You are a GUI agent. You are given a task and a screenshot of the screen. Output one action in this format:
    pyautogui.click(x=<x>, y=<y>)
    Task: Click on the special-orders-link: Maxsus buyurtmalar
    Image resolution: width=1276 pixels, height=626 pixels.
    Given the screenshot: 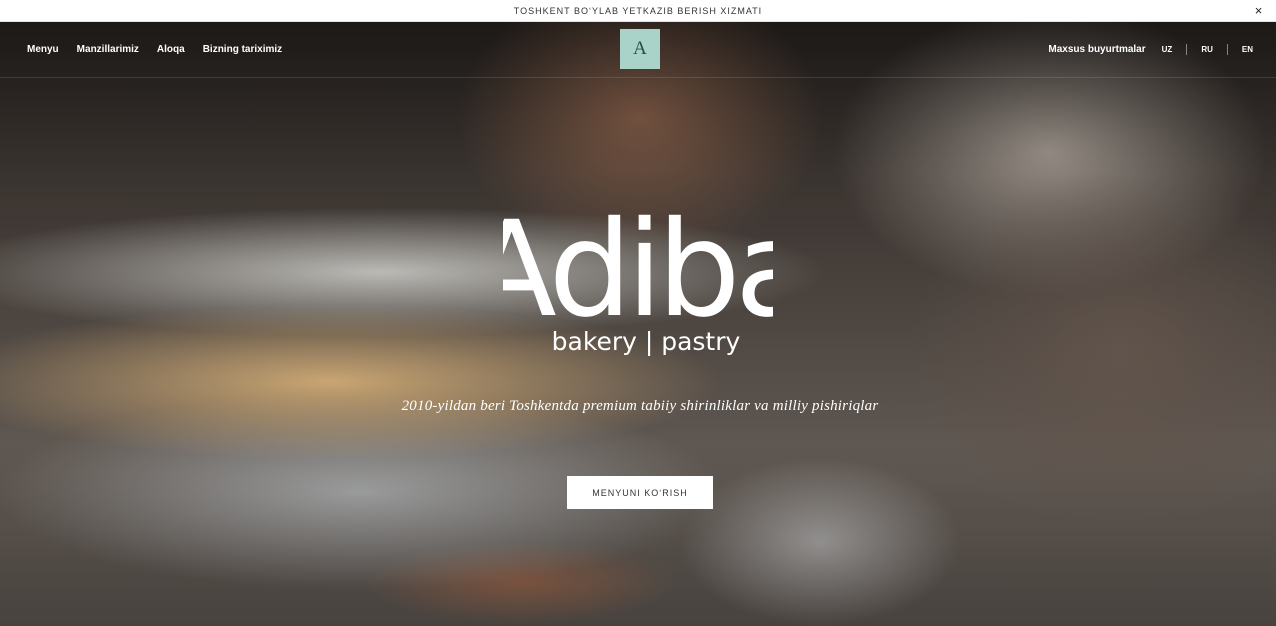 What is the action you would take?
    pyautogui.click(x=1096, y=49)
    